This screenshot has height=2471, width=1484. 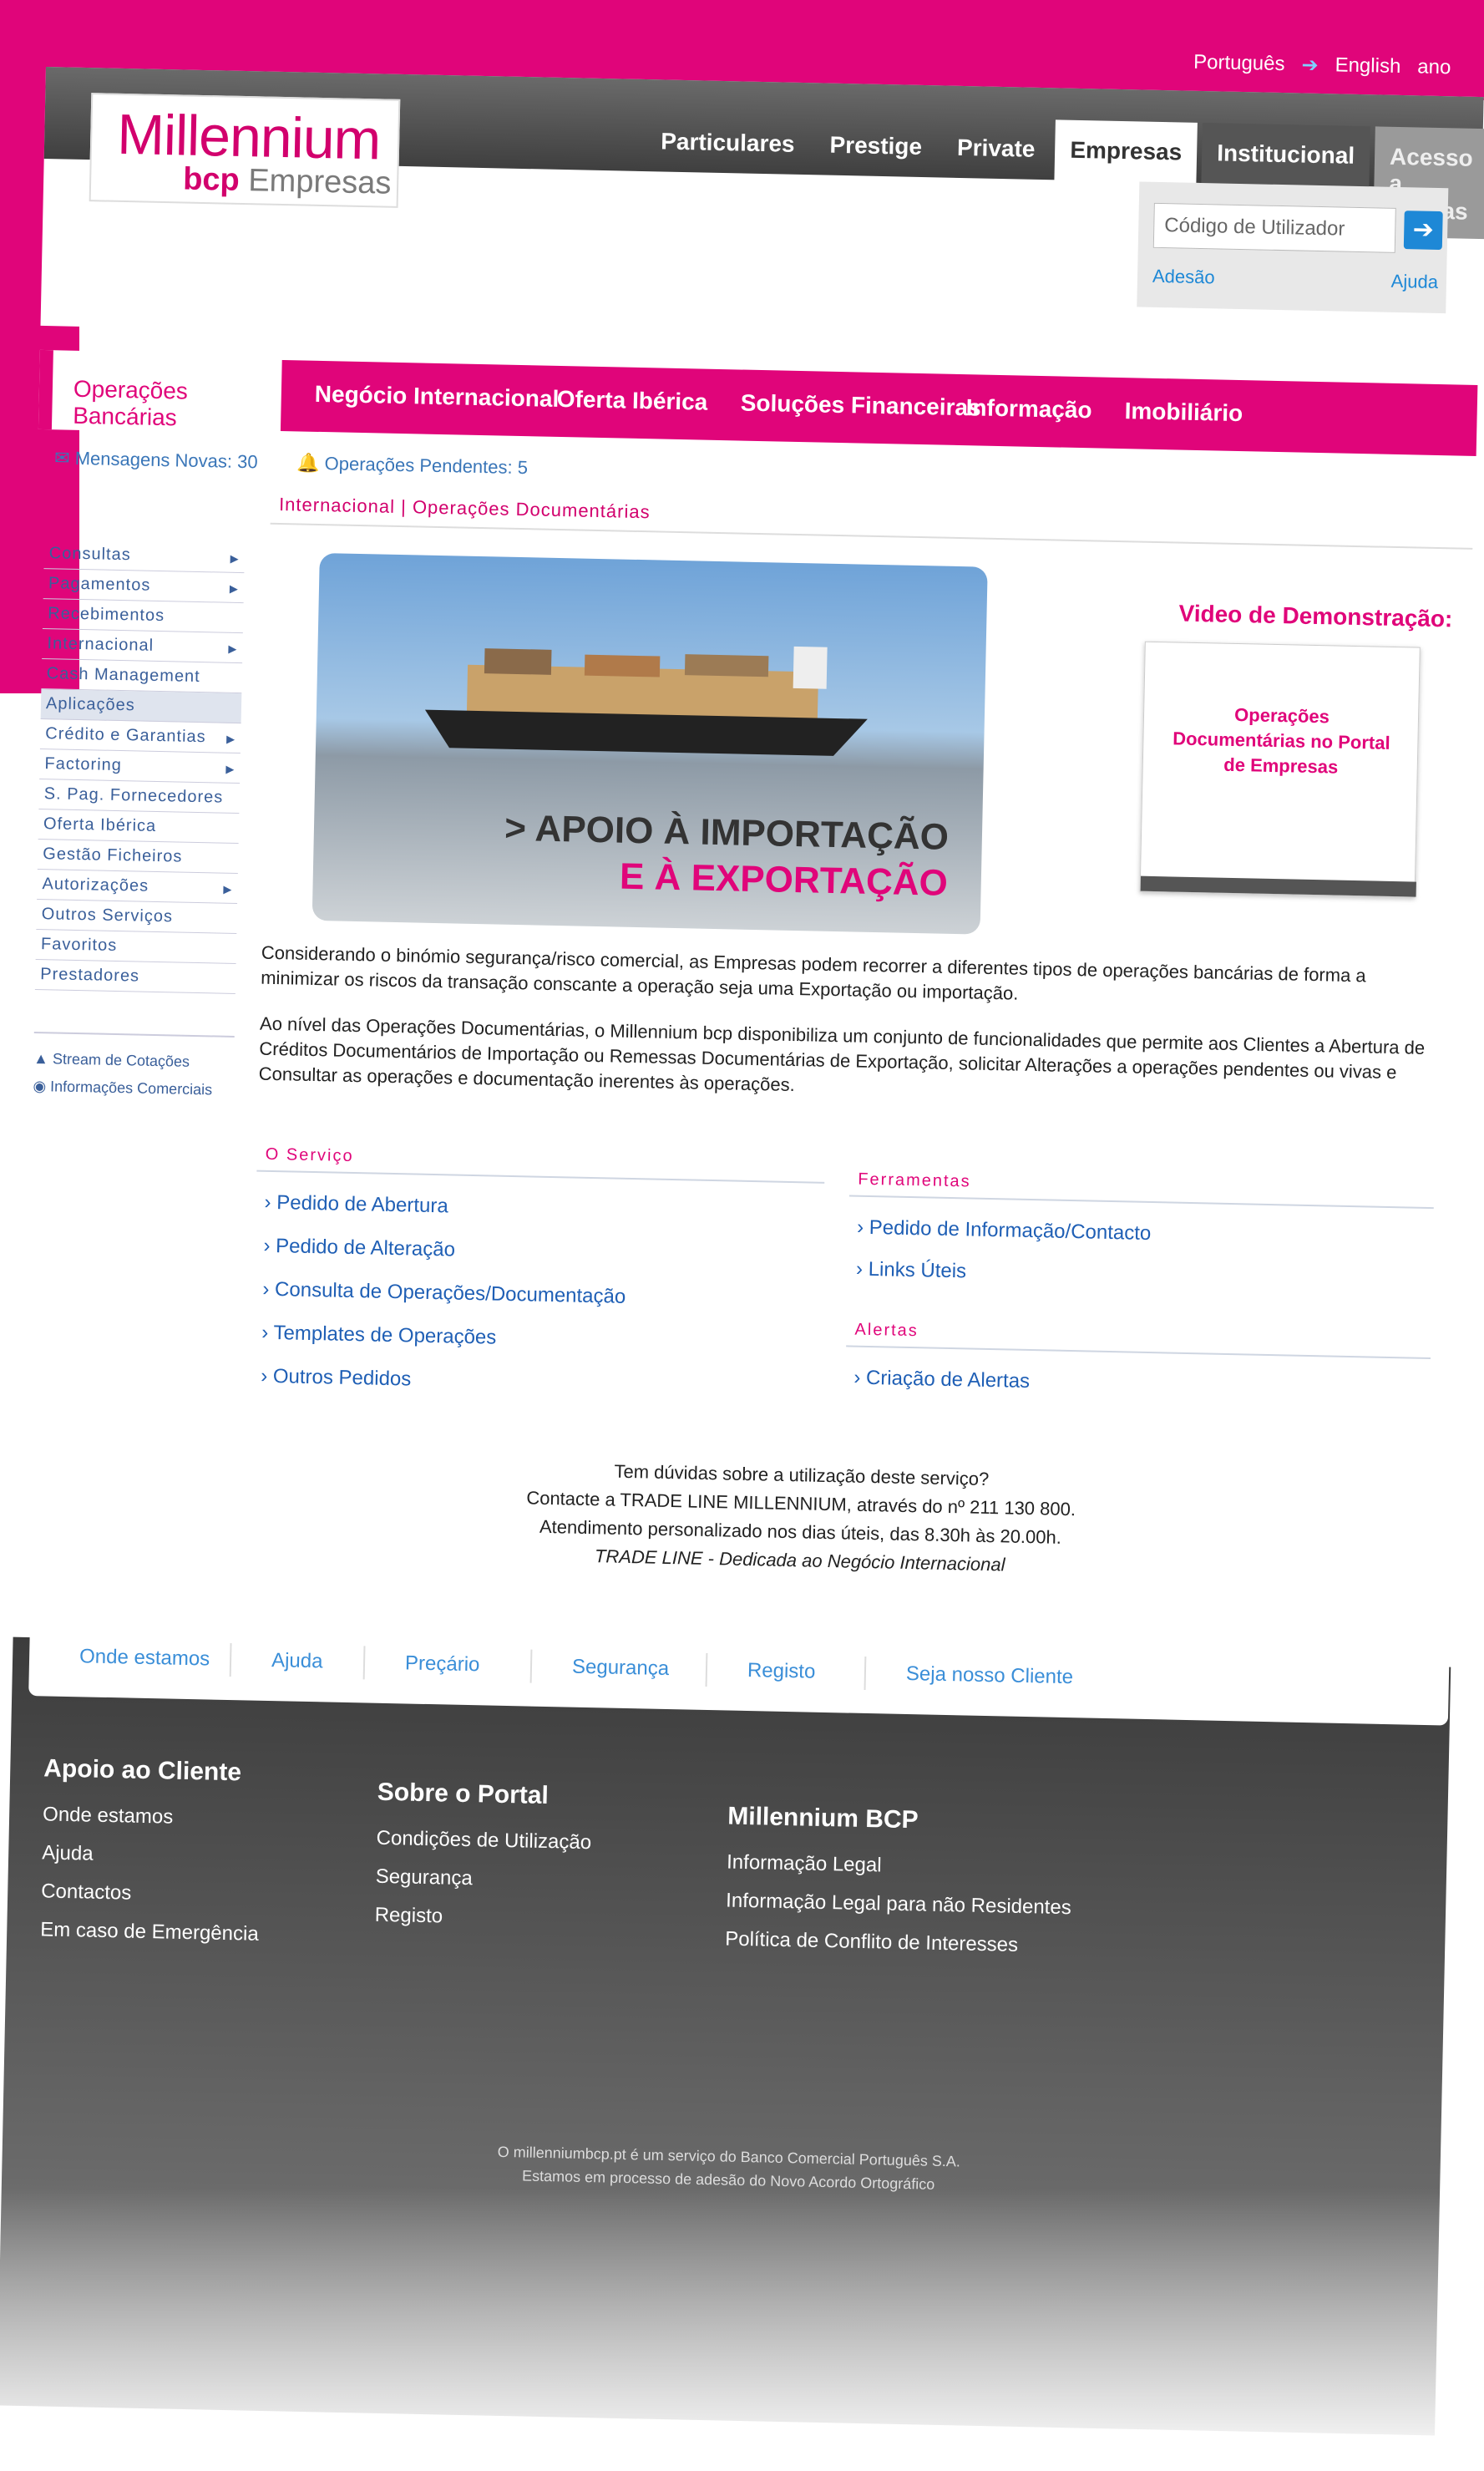 What do you see at coordinates (781, 1671) in the screenshot?
I see `footer-tab-registo: Registo` at bounding box center [781, 1671].